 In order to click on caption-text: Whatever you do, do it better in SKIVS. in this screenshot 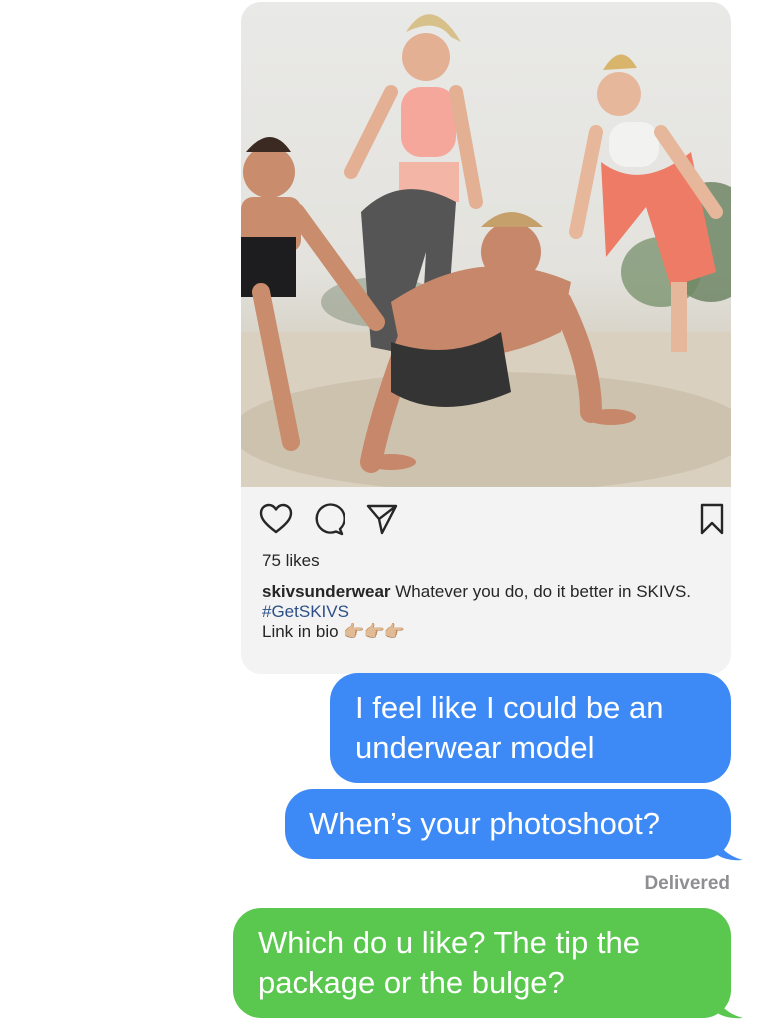, I will do `click(541, 591)`.